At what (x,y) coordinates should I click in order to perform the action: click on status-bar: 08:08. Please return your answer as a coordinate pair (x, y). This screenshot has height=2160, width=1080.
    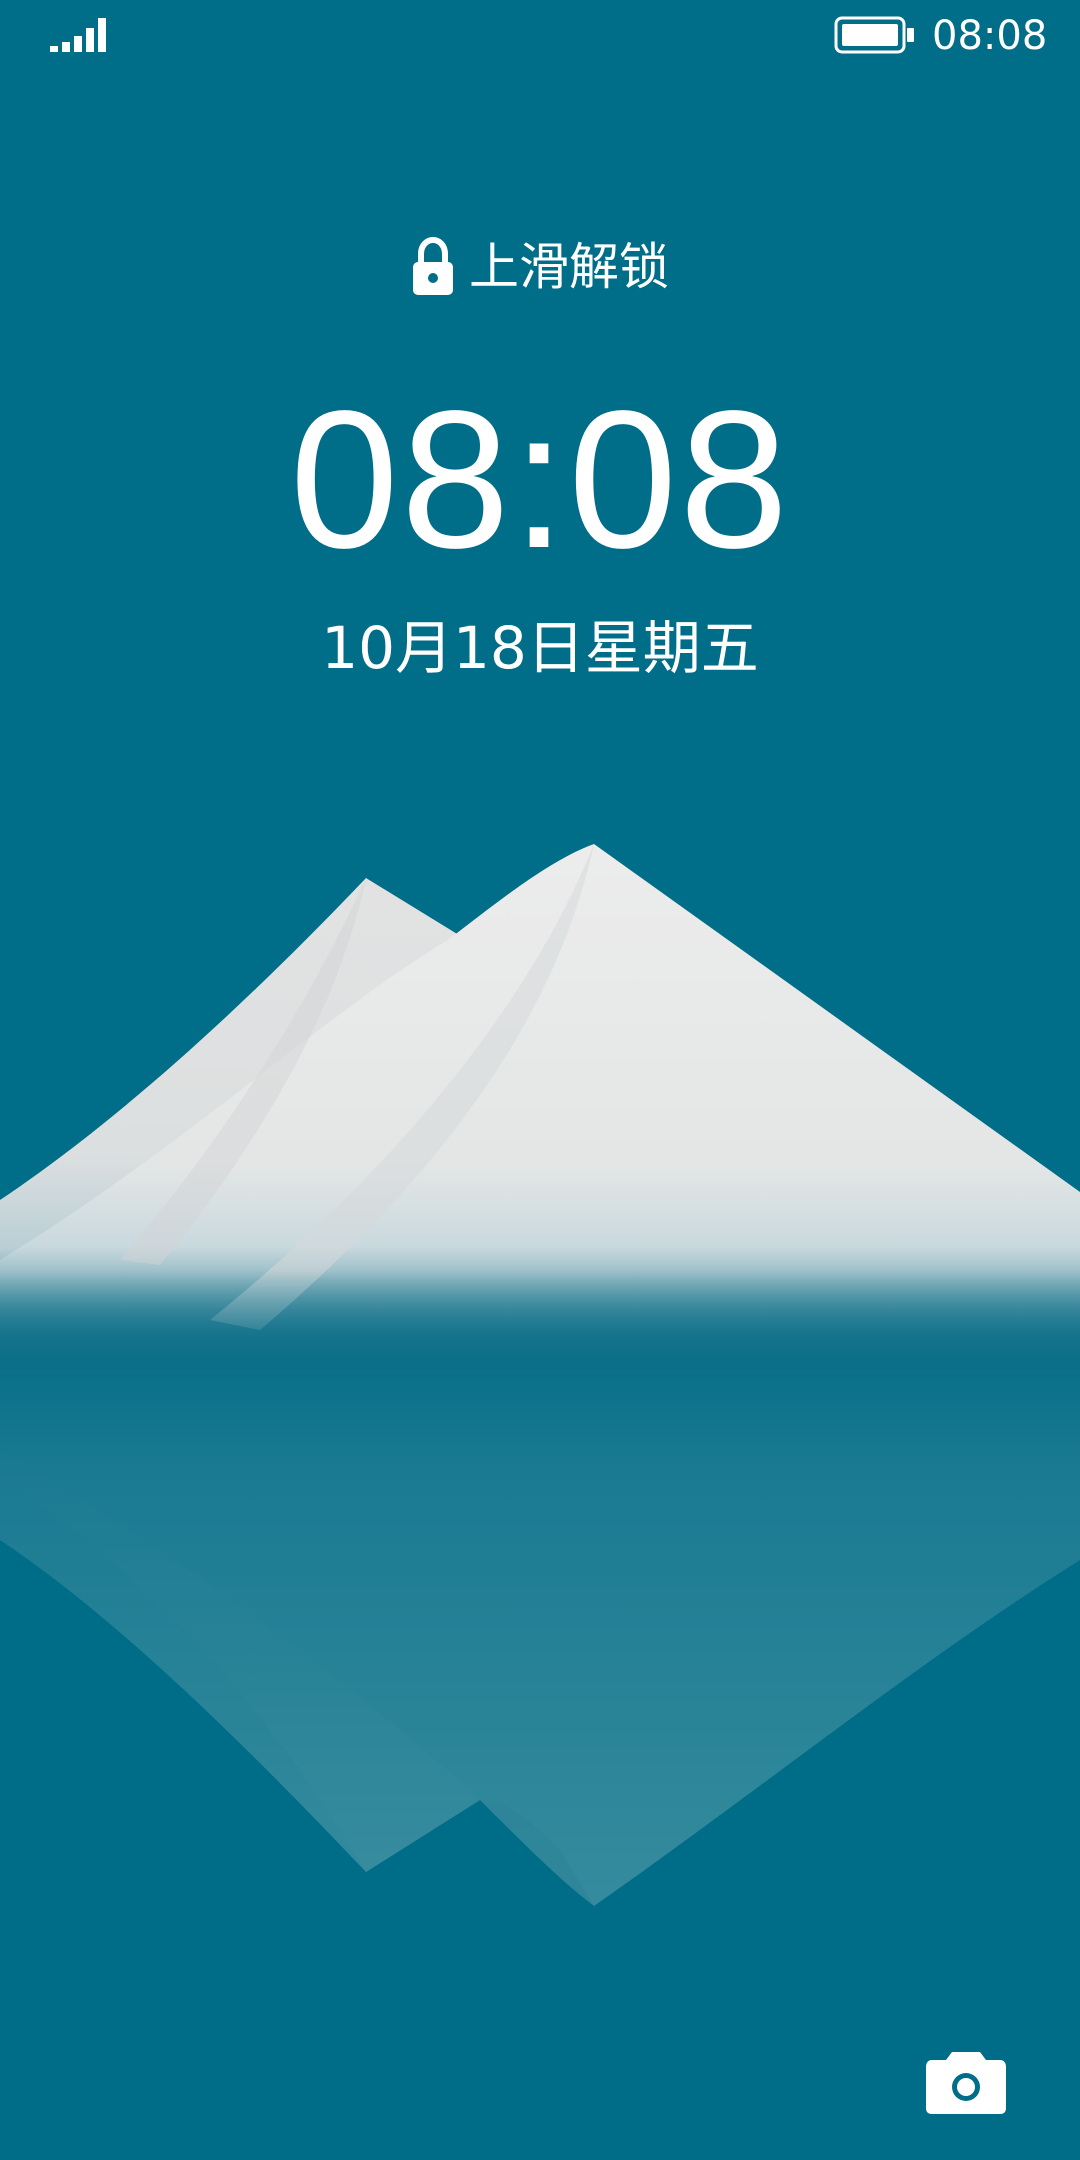
    Looking at the image, I should click on (540, 36).